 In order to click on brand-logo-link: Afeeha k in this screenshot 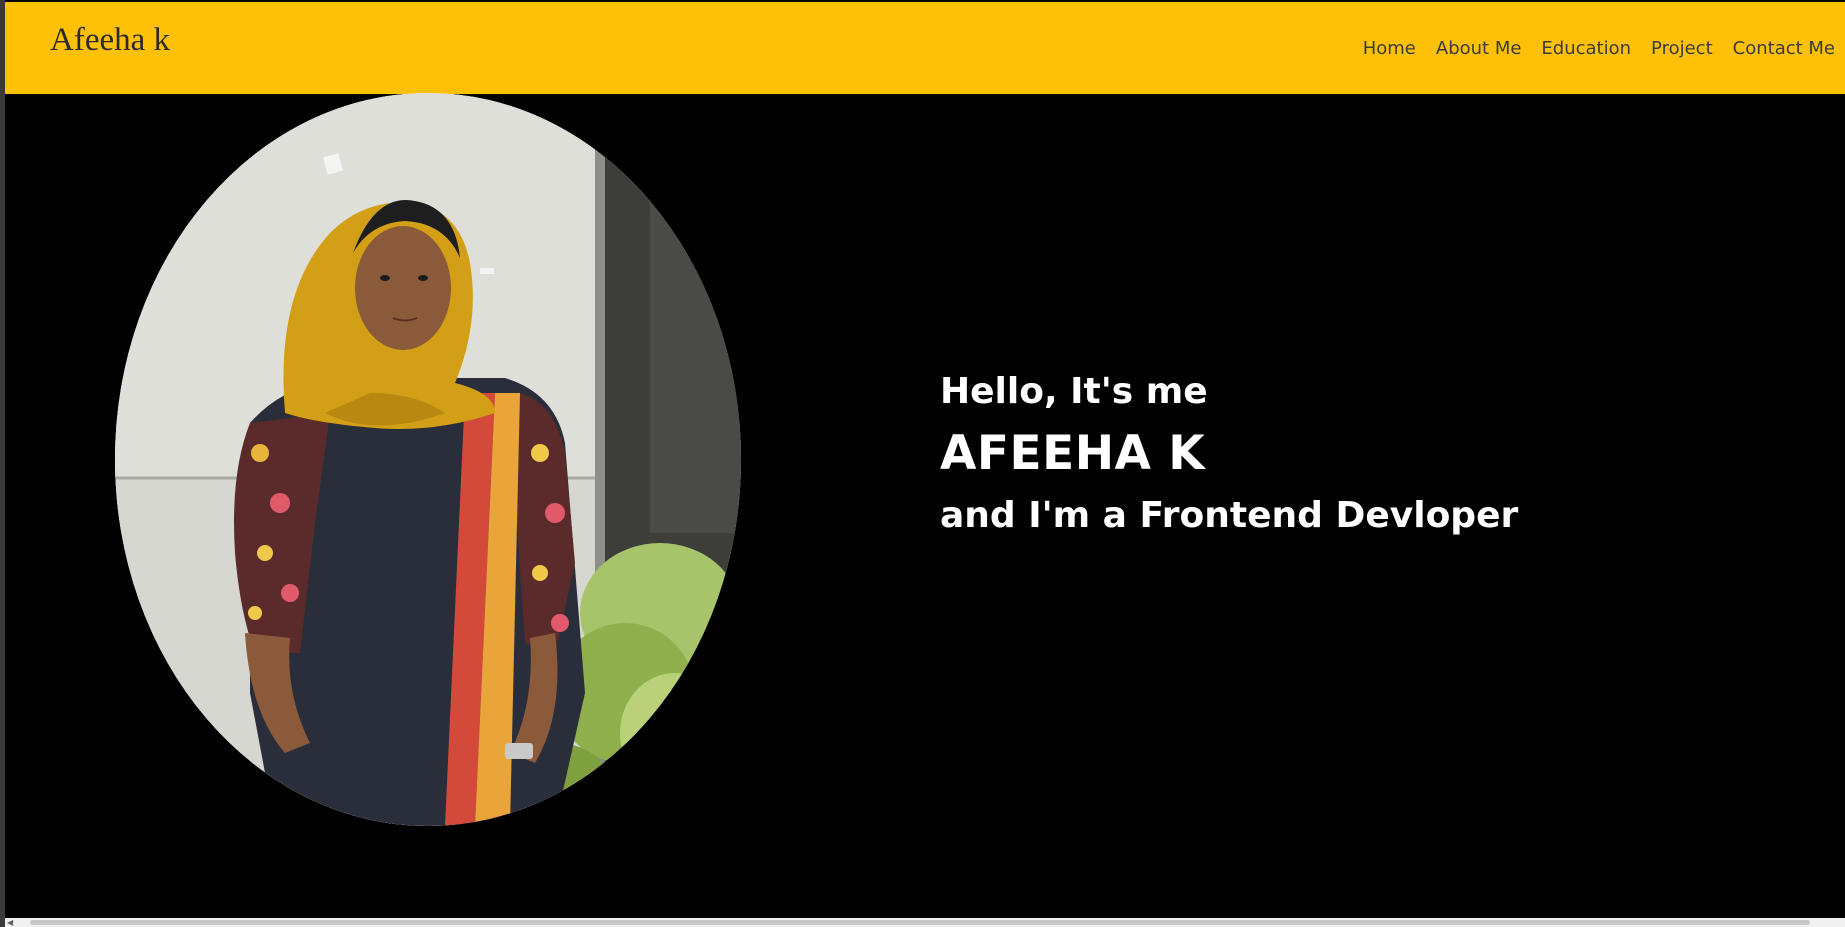, I will do `click(110, 40)`.